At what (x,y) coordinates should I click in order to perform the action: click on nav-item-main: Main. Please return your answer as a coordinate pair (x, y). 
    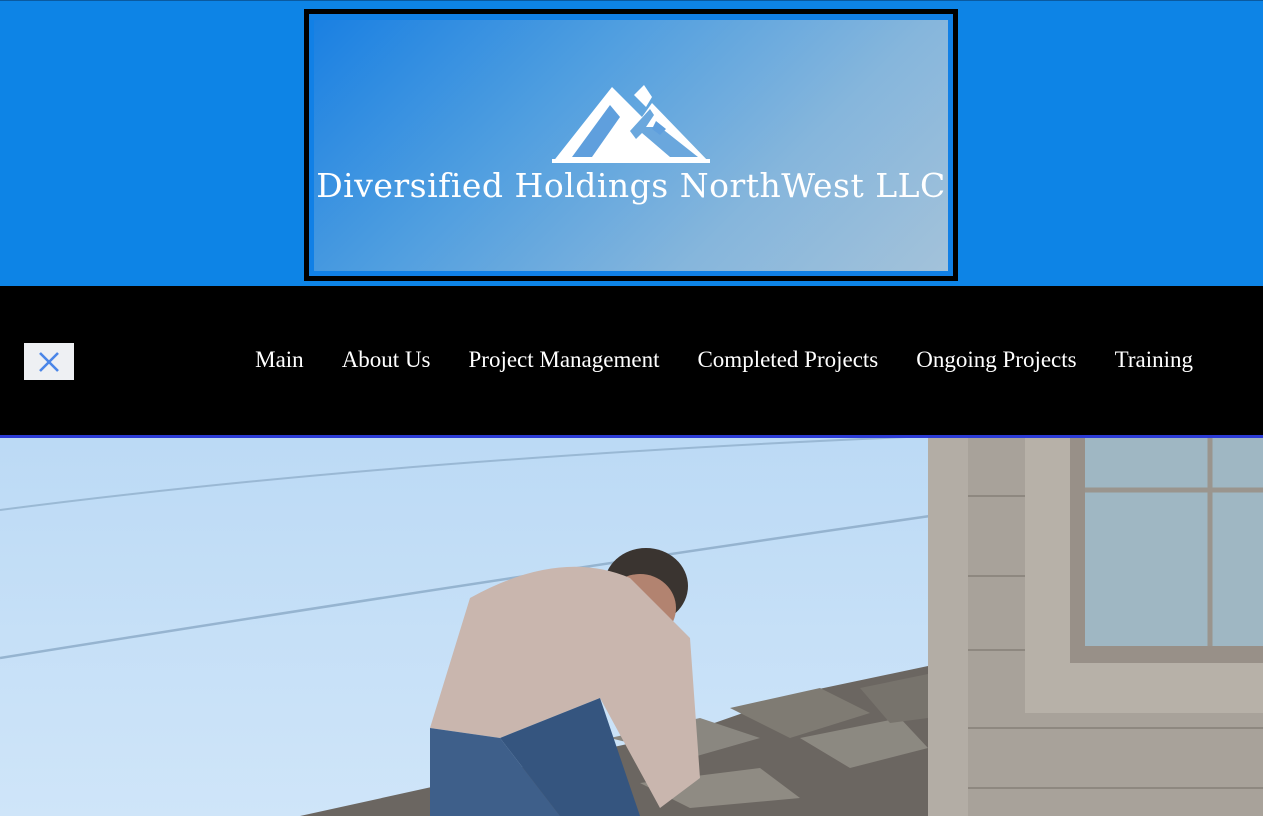
    Looking at the image, I should click on (279, 360).